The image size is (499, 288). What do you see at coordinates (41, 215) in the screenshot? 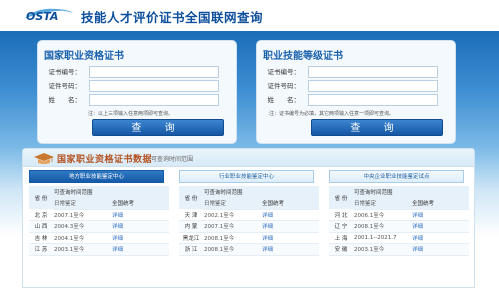
I see `province-cell: 北 京` at bounding box center [41, 215].